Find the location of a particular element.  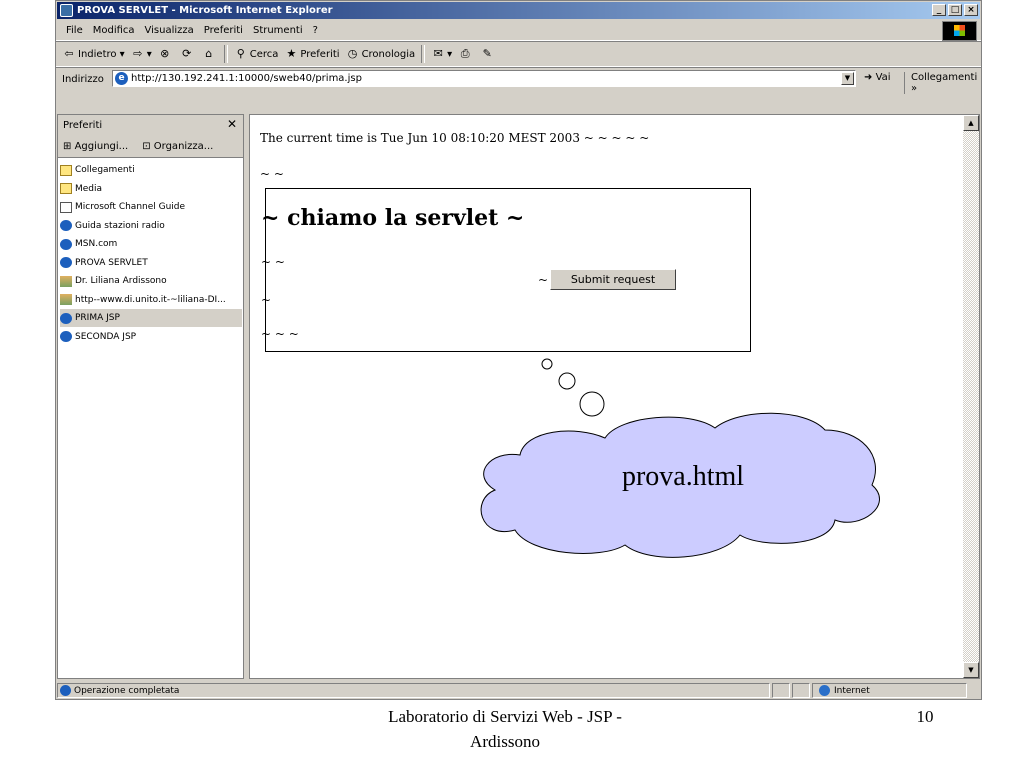

thought-bubble-medium is located at coordinates (567, 381).